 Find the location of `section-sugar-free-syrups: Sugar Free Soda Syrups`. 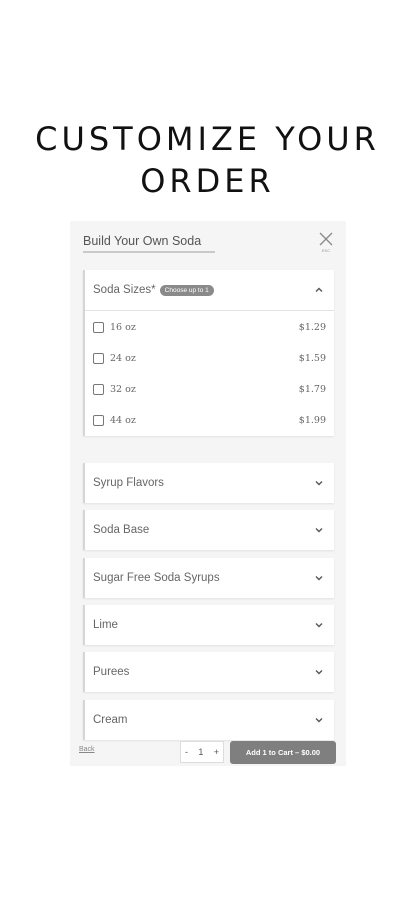

section-sugar-free-syrups: Sugar Free Soda Syrups is located at coordinates (208, 578).